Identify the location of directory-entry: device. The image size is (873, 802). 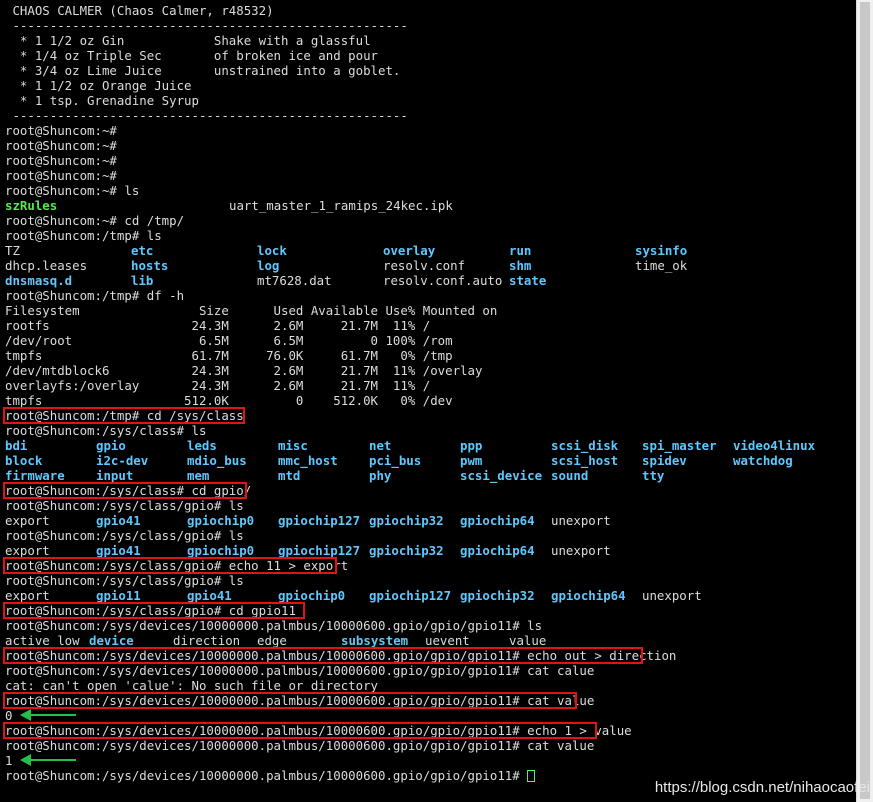
(111, 640).